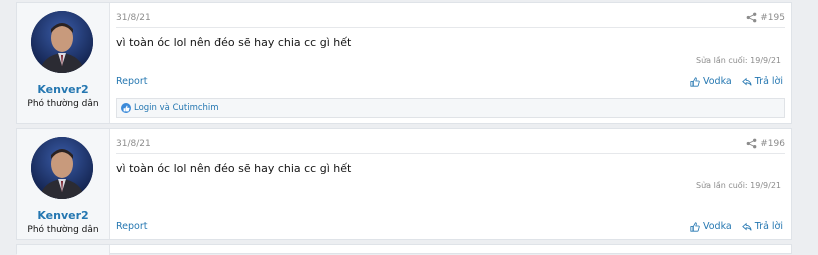  What do you see at coordinates (450, 108) in the screenshot?
I see `reactions-bar: Login và Cutimchim` at bounding box center [450, 108].